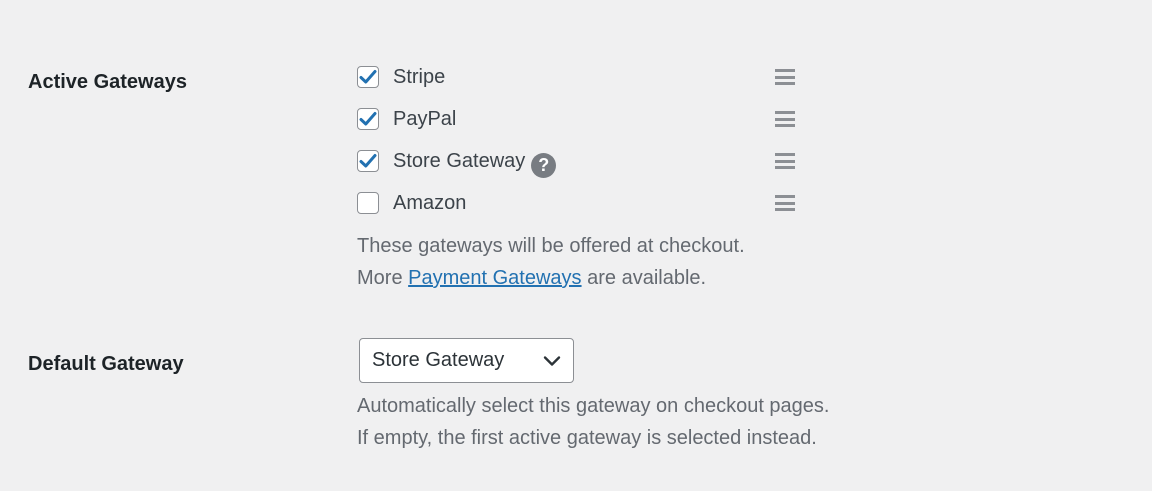 The height and width of the screenshot is (491, 1152). I want to click on select-value: Store Gateway, so click(438, 360).